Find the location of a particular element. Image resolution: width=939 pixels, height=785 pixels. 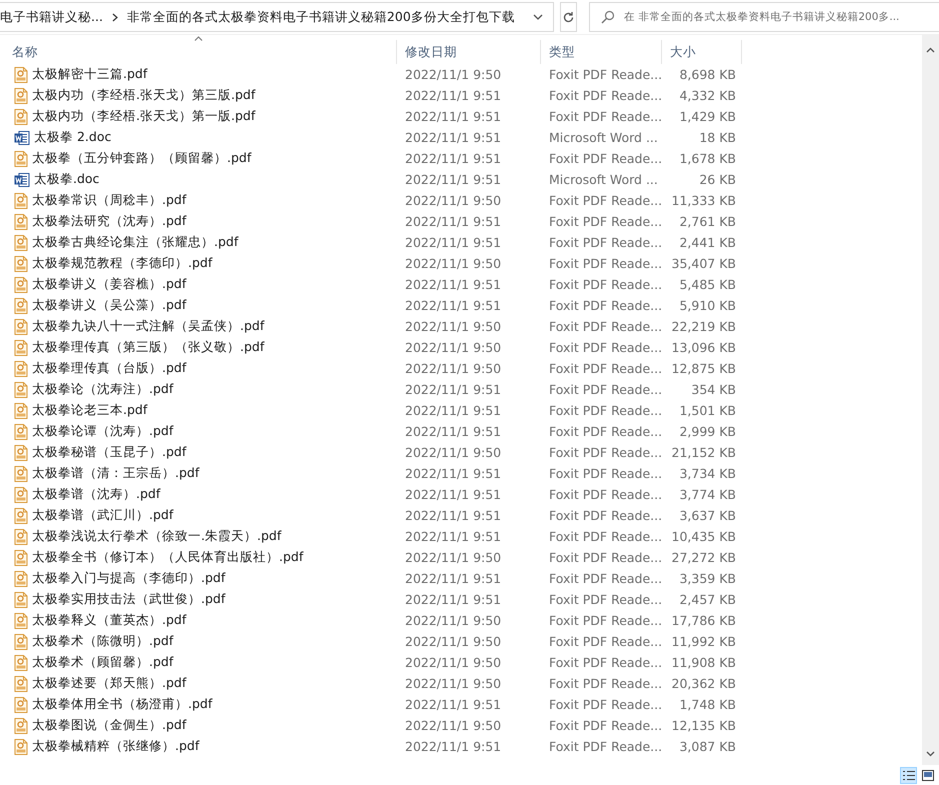

file-name: 太极内功（李经梧.张天戈）第一版.pdf is located at coordinates (144, 116).